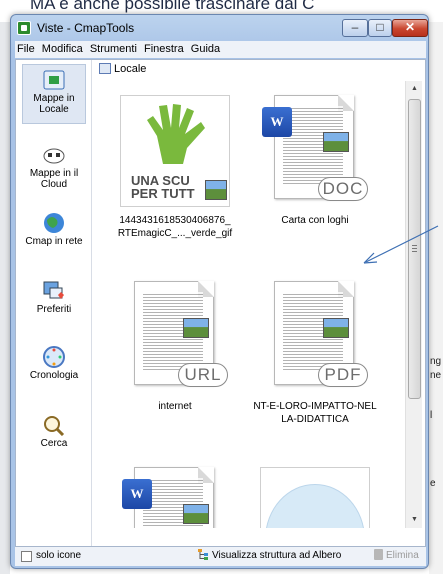 The width and height of the screenshot is (443, 574). I want to click on trash-icon, so click(378, 554).